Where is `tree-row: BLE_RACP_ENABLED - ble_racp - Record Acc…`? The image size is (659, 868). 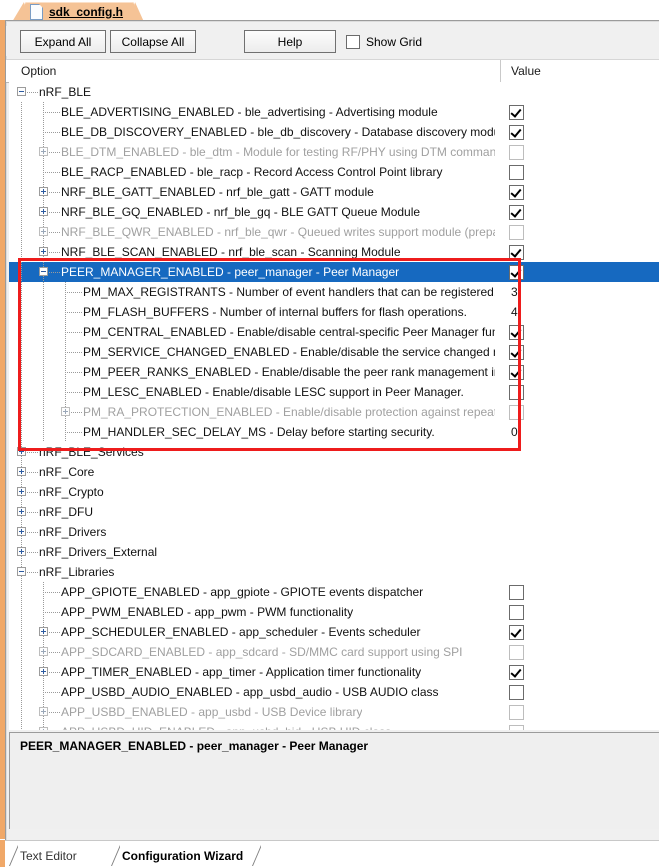 tree-row: BLE_RACP_ENABLED - ble_racp - Record Acc… is located at coordinates (334, 172).